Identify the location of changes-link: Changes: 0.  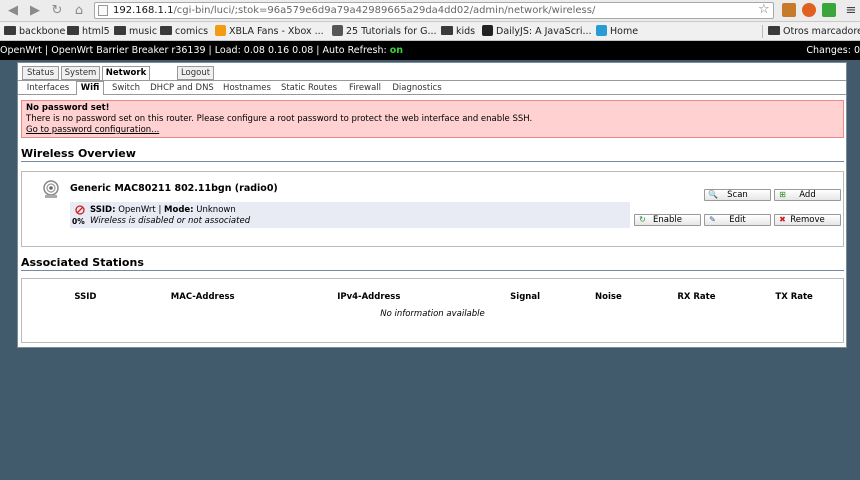
(833, 50).